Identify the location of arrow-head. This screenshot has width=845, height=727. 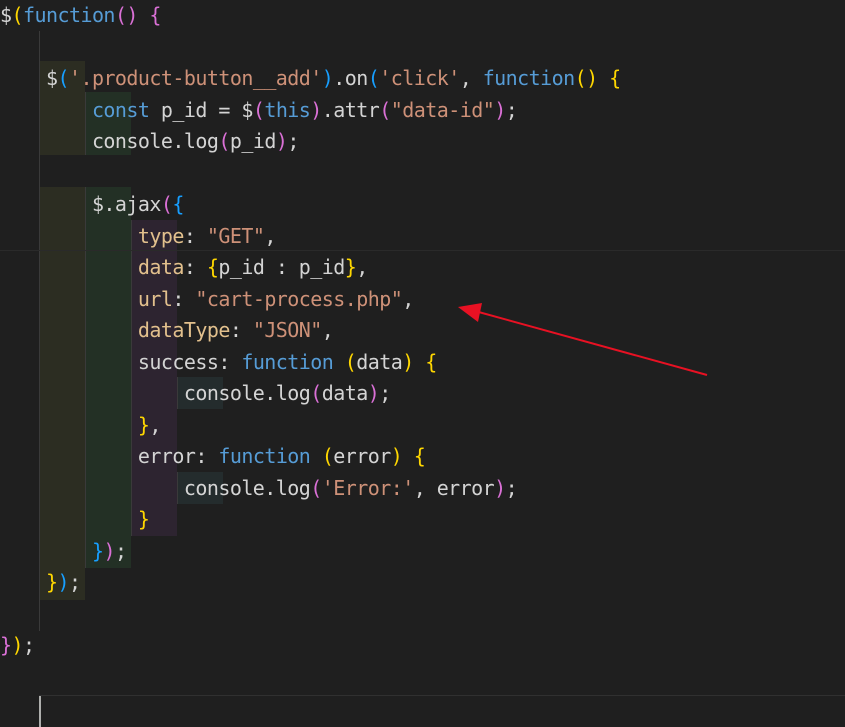
(470, 312).